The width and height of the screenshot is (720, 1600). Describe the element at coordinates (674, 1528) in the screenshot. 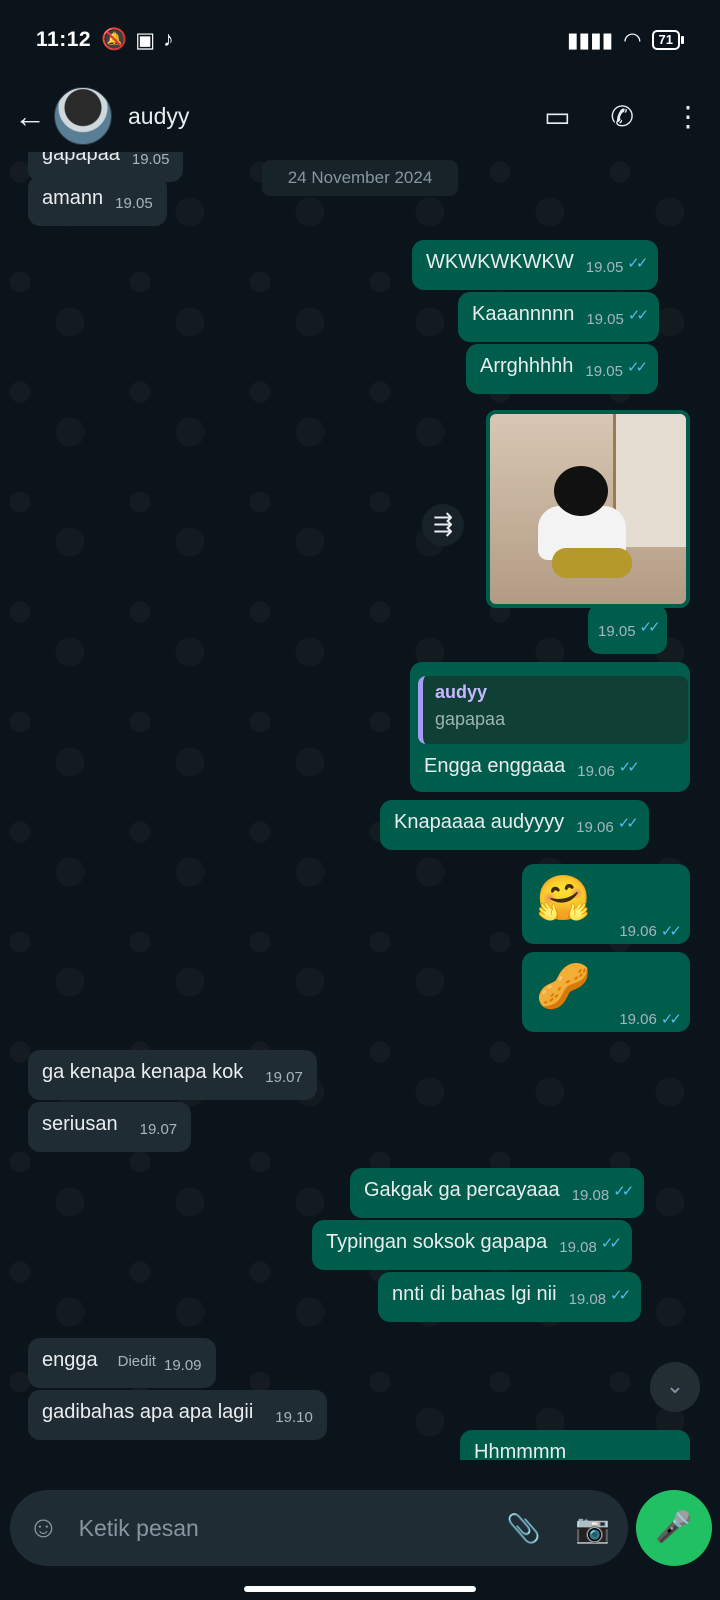

I see `mic-icon: 🎤` at that location.